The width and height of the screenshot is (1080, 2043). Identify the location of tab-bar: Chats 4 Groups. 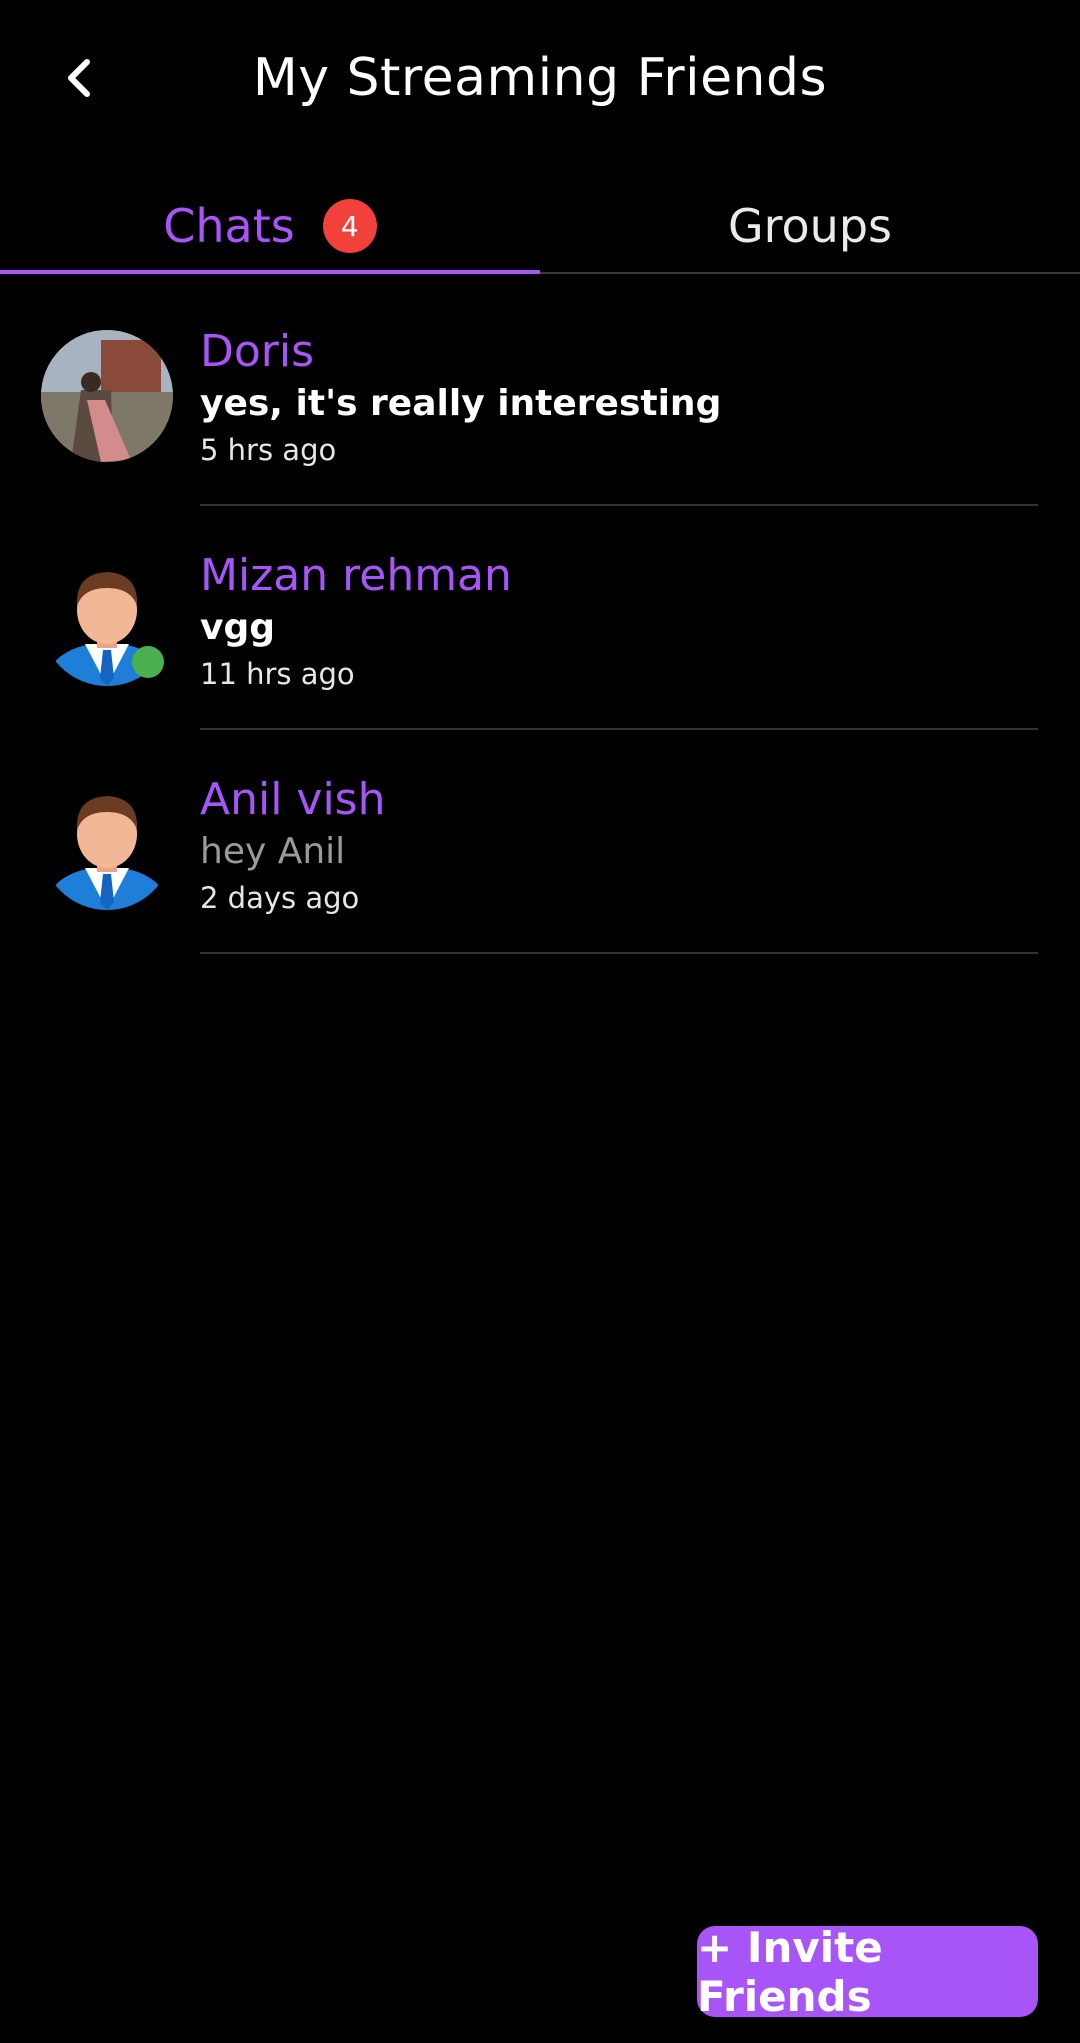
(540, 227).